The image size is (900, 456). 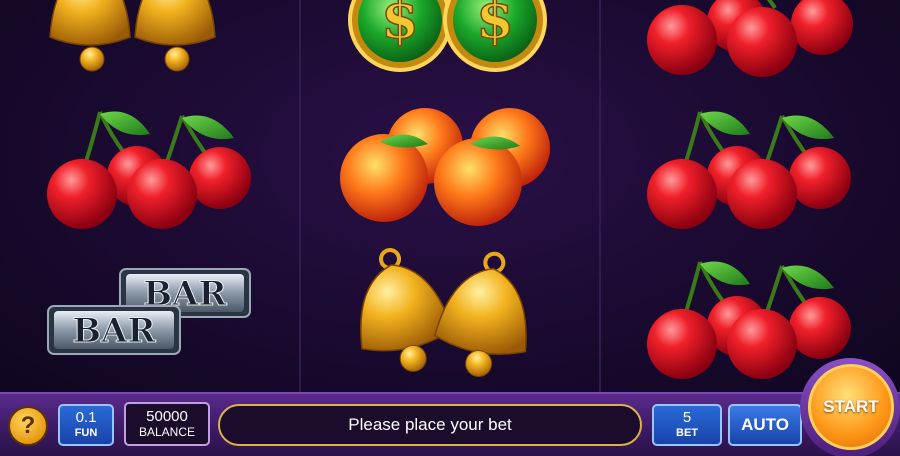 What do you see at coordinates (765, 425) in the screenshot?
I see `auto-button: AUTO` at bounding box center [765, 425].